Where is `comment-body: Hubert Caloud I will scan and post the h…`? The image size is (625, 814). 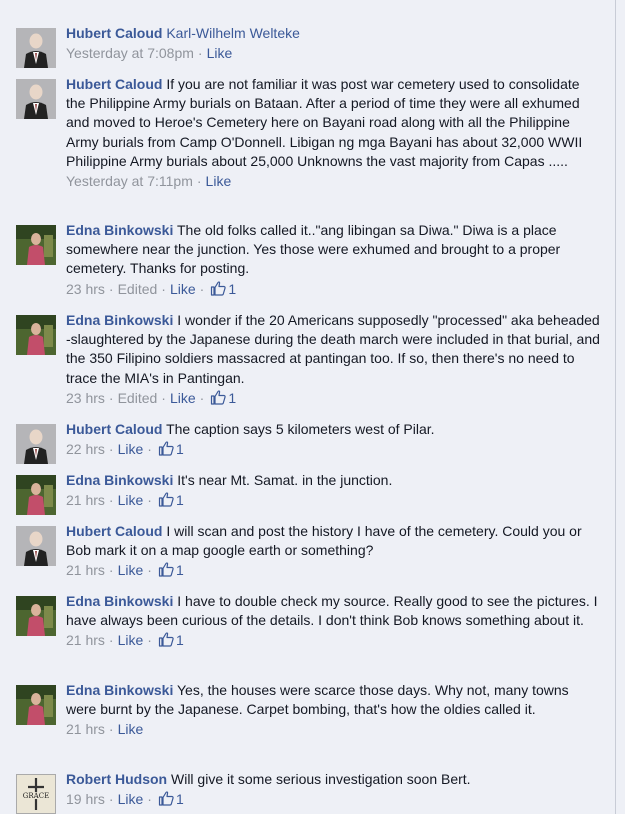 comment-body: Hubert Caloud I will scan and post the h… is located at coordinates (333, 552).